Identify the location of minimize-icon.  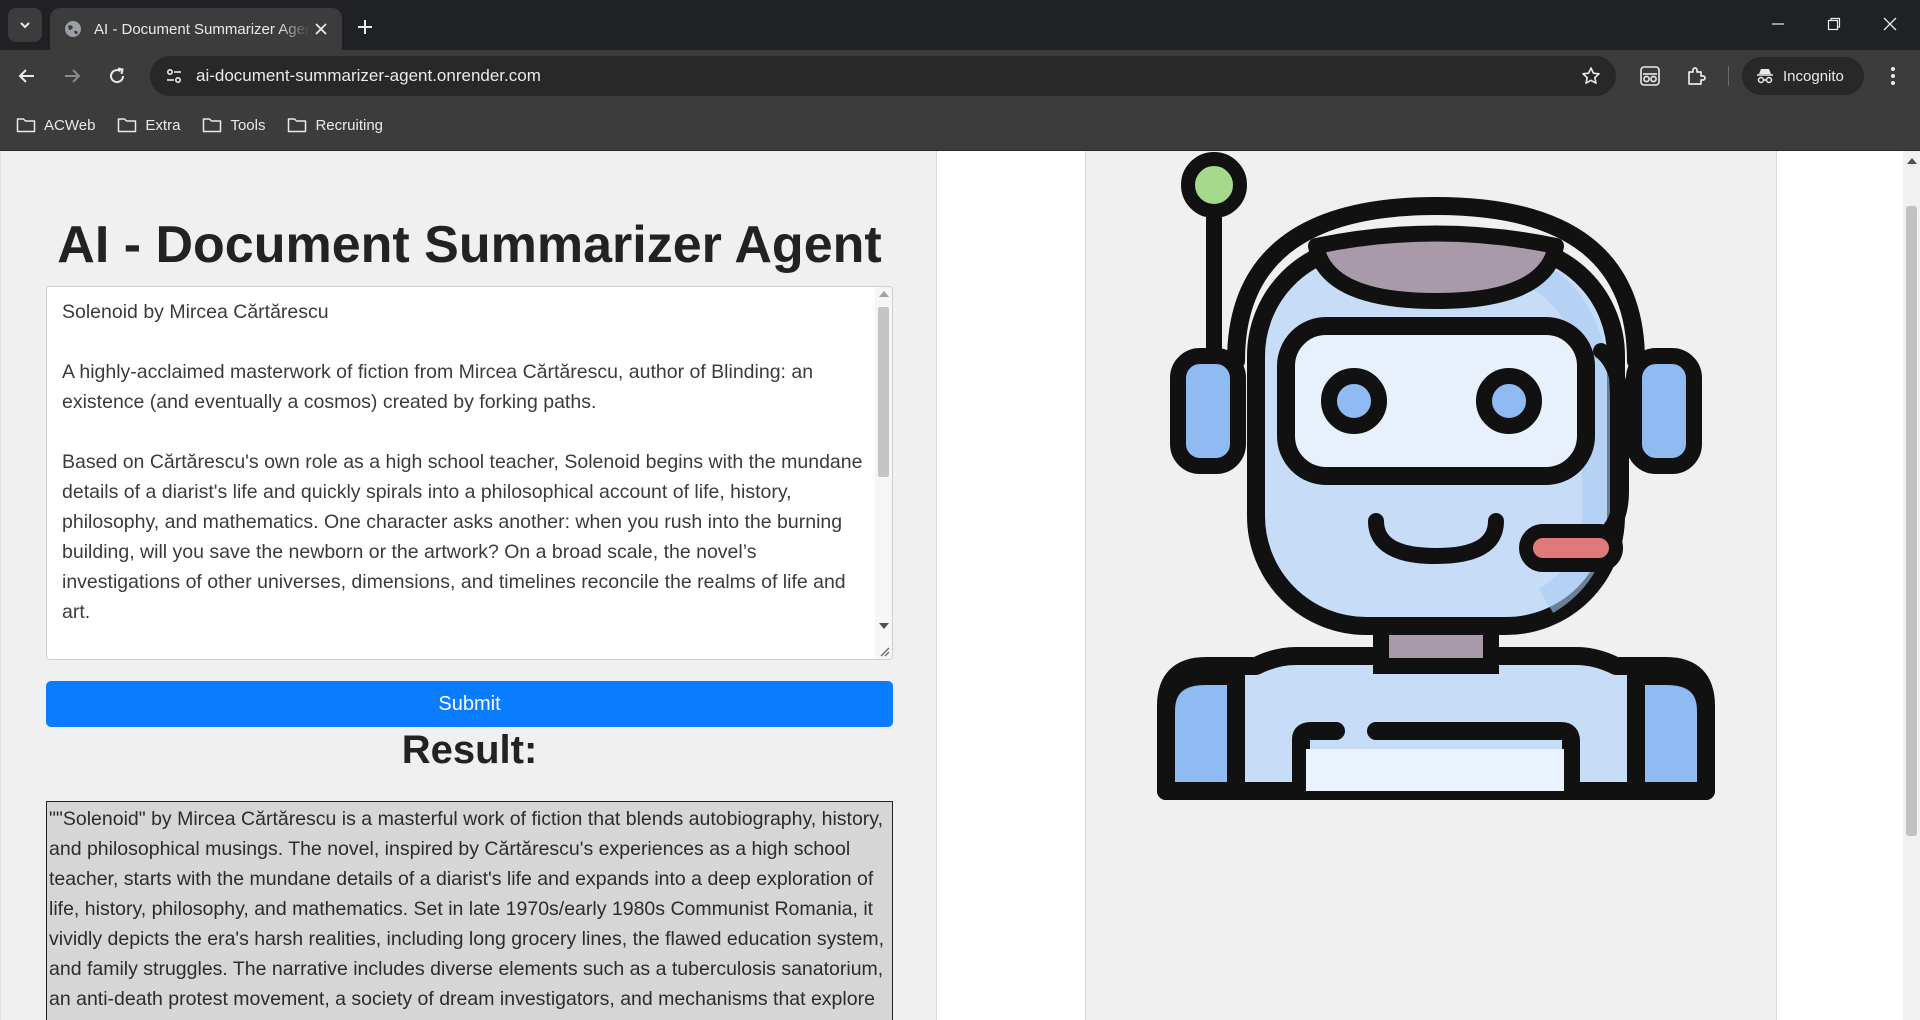
(1778, 24).